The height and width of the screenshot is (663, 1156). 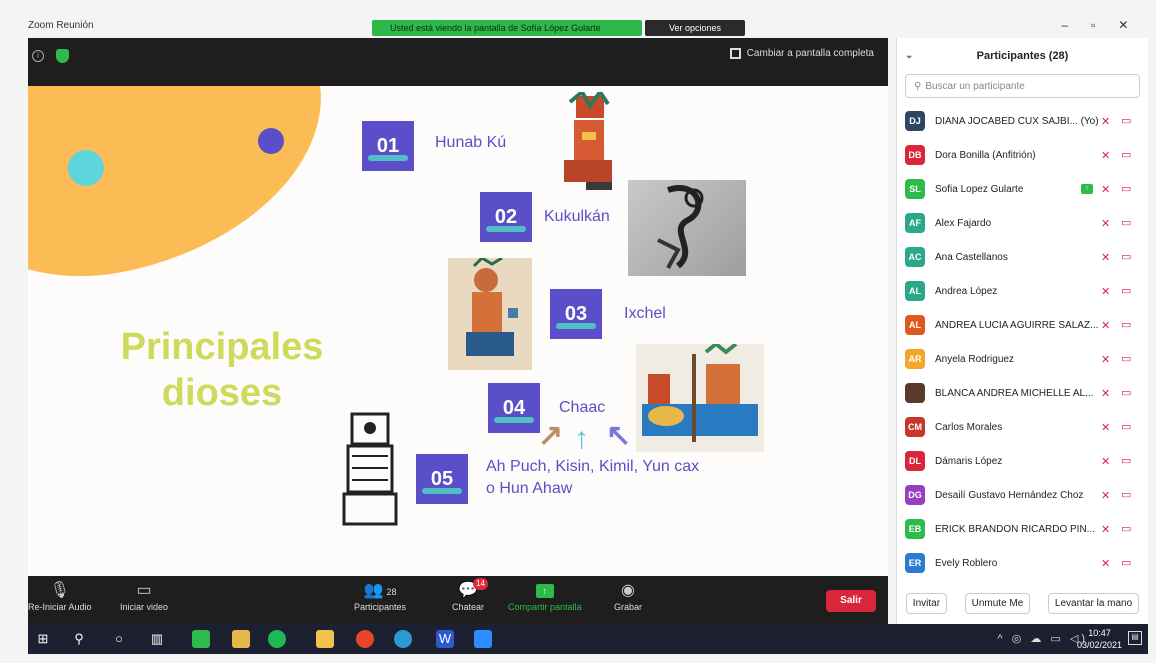 What do you see at coordinates (38, 56) in the screenshot?
I see `info-icon: i` at bounding box center [38, 56].